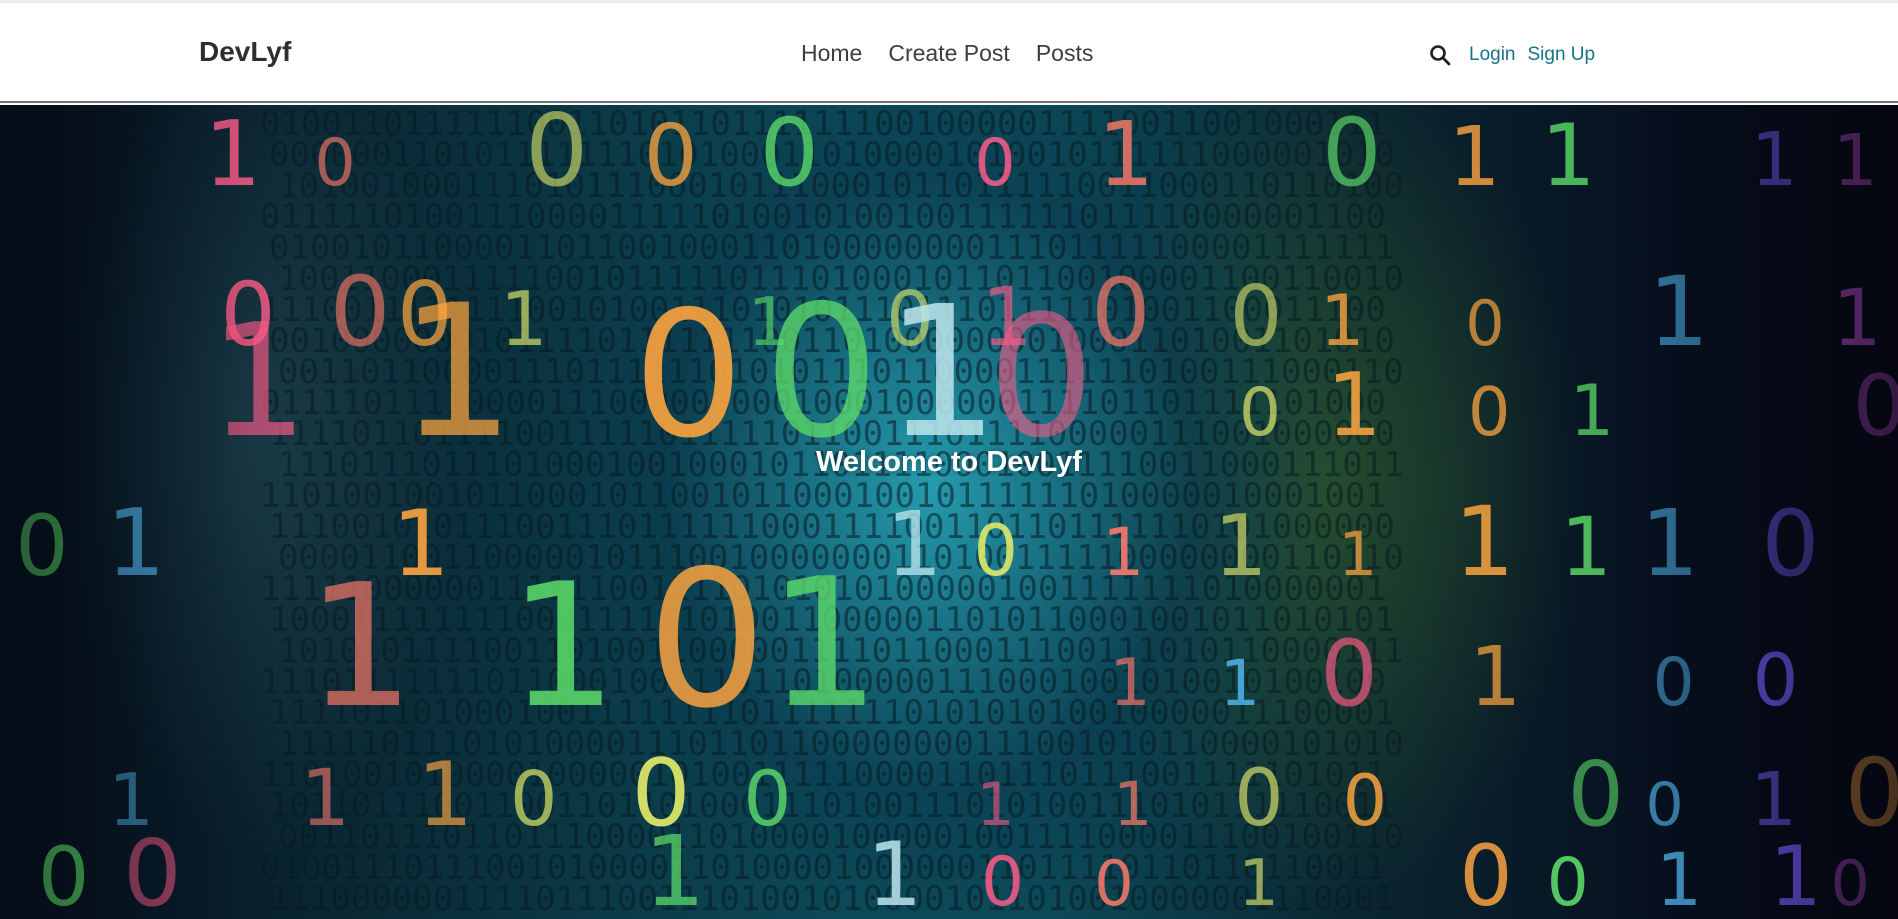 This screenshot has height=919, width=1898. Describe the element at coordinates (1492, 55) in the screenshot. I see `login-link: Login` at that location.